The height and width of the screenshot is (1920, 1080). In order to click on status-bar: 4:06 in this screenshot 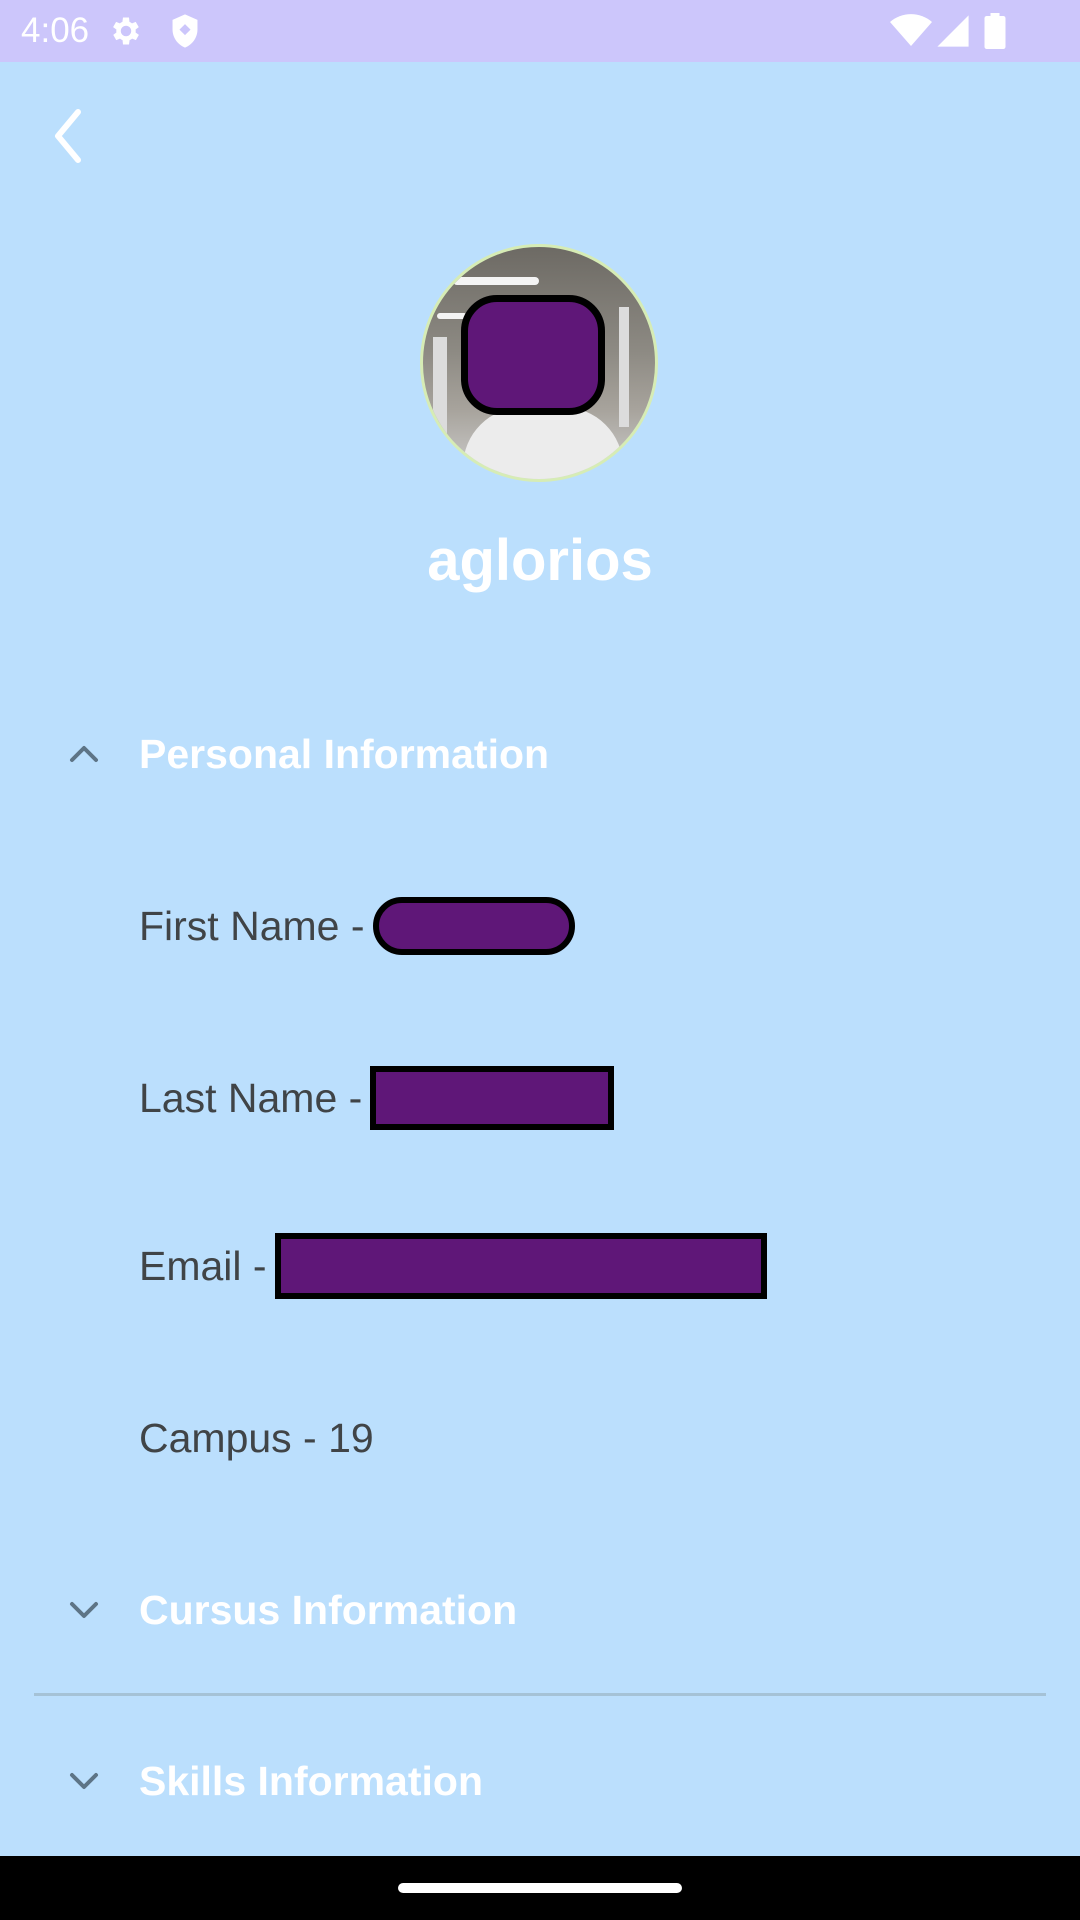, I will do `click(540, 31)`.